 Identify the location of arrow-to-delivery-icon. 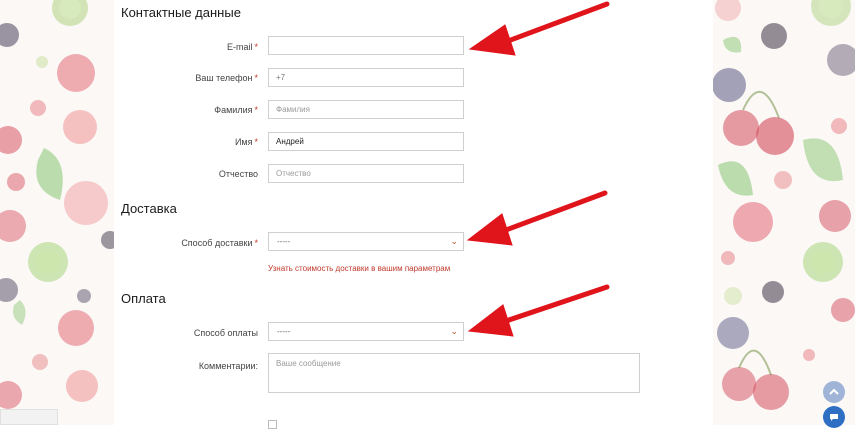
(537, 218).